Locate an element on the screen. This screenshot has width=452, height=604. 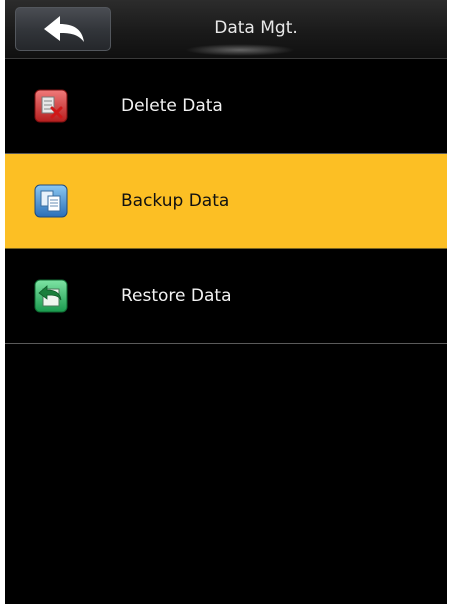
menu-item-label: Restore Data is located at coordinates (176, 296).